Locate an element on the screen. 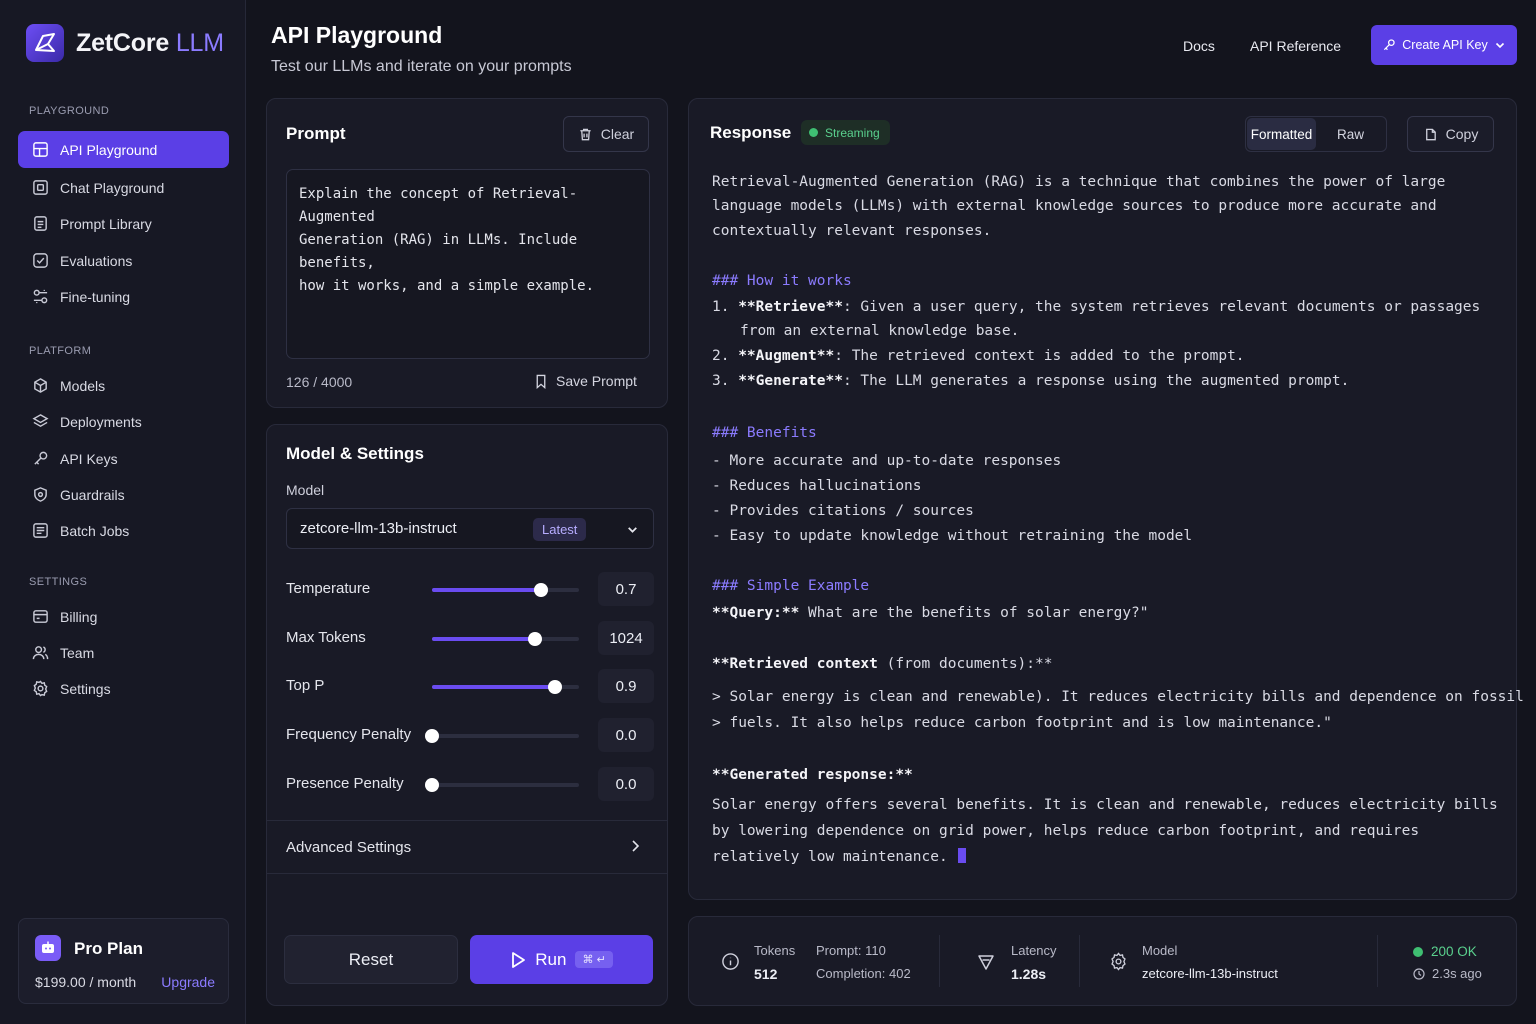 The image size is (1536, 1024). save-prompt-label: Save Prompt is located at coordinates (596, 381).